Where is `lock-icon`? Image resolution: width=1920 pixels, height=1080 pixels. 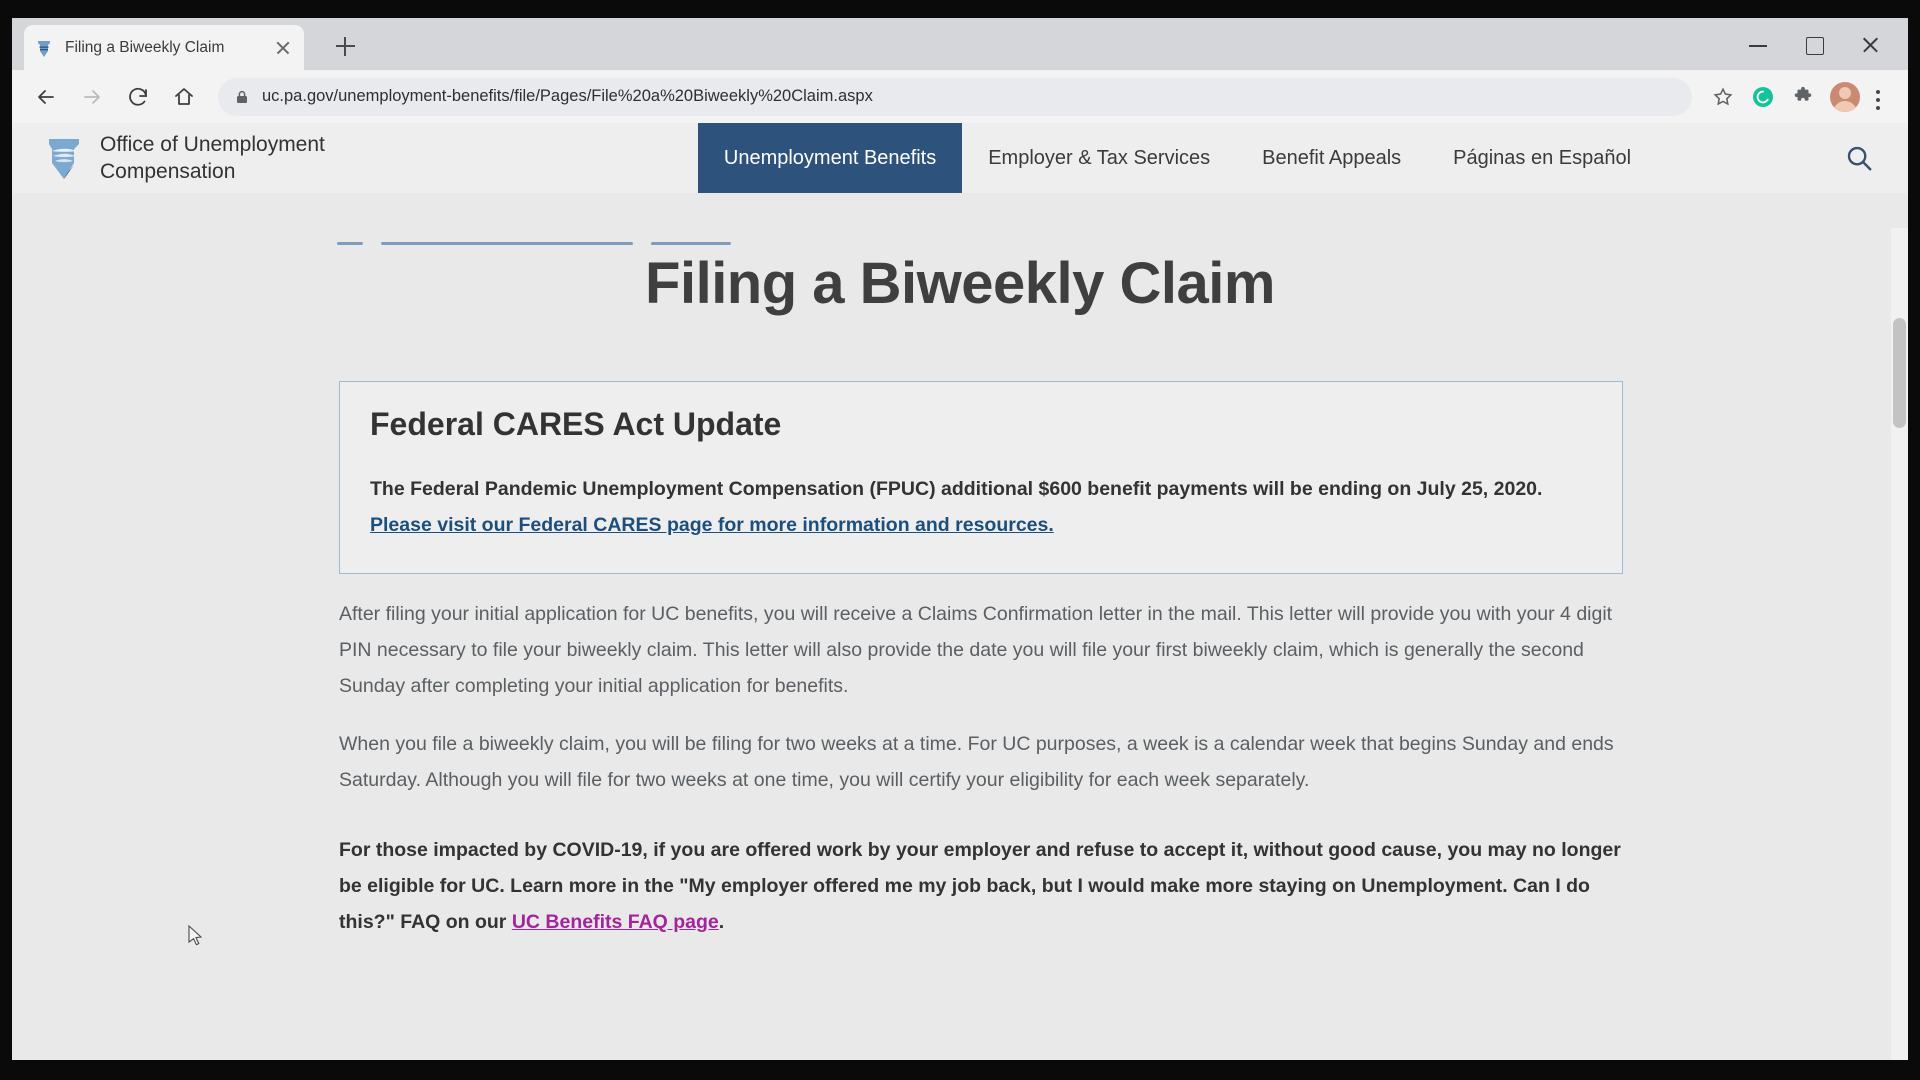 lock-icon is located at coordinates (242, 97).